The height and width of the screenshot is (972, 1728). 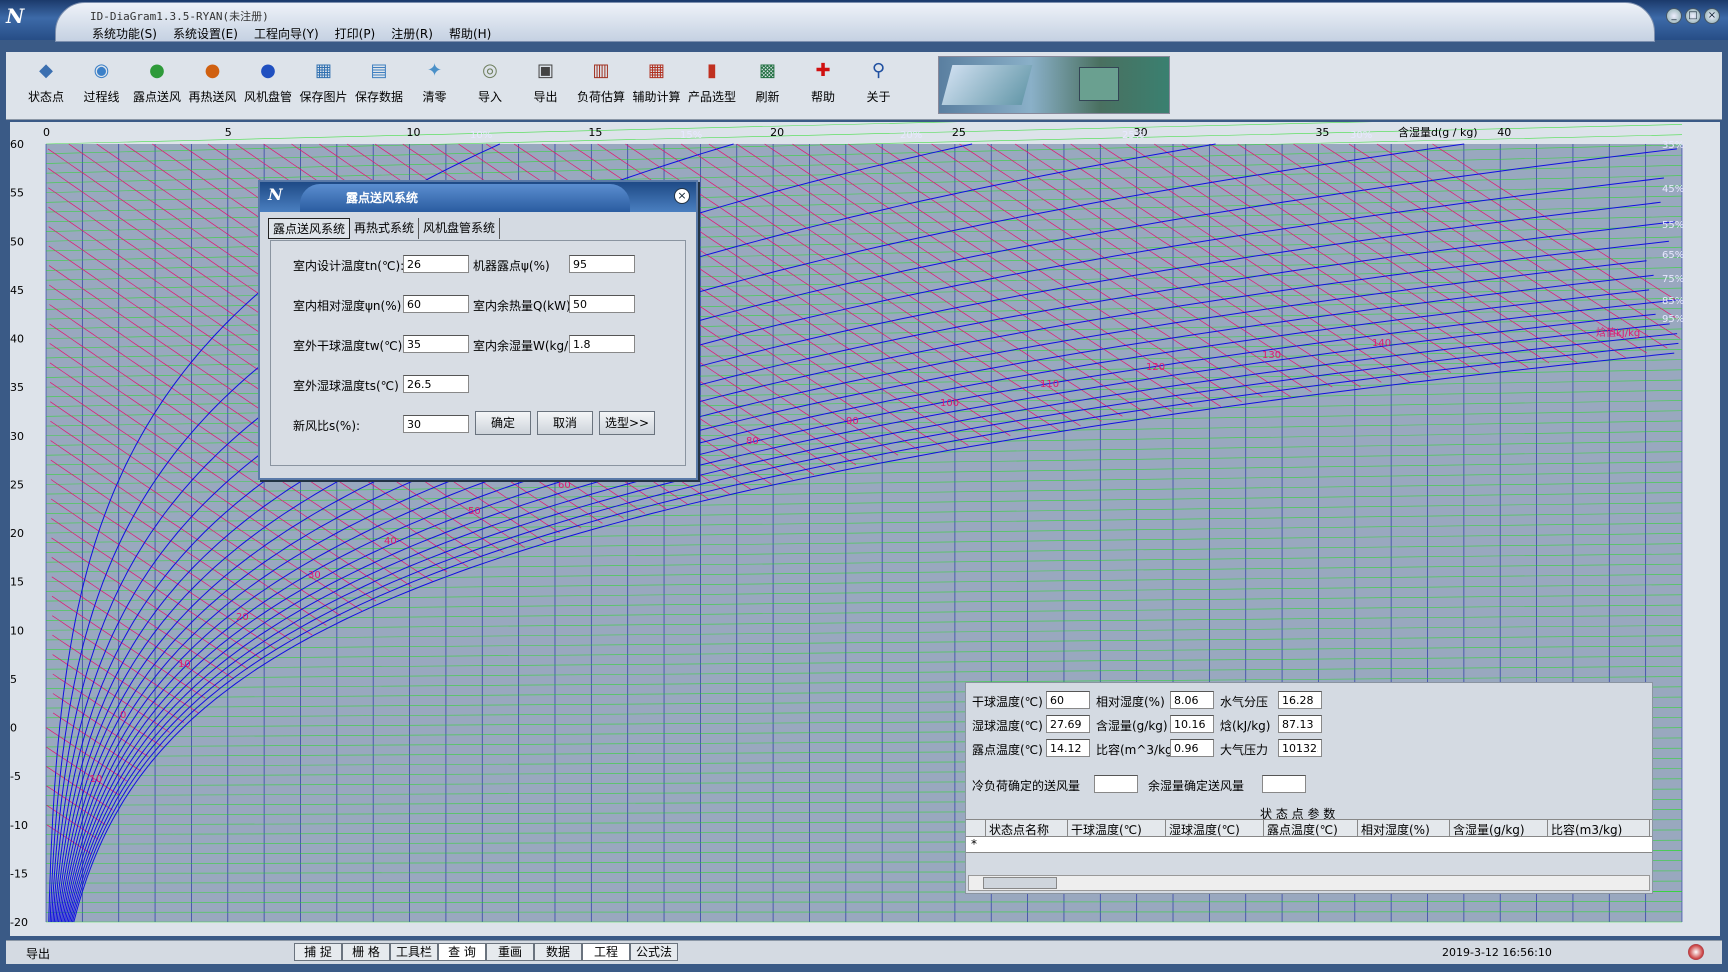 What do you see at coordinates (1693, 16) in the screenshot?
I see `maximize-button: □` at bounding box center [1693, 16].